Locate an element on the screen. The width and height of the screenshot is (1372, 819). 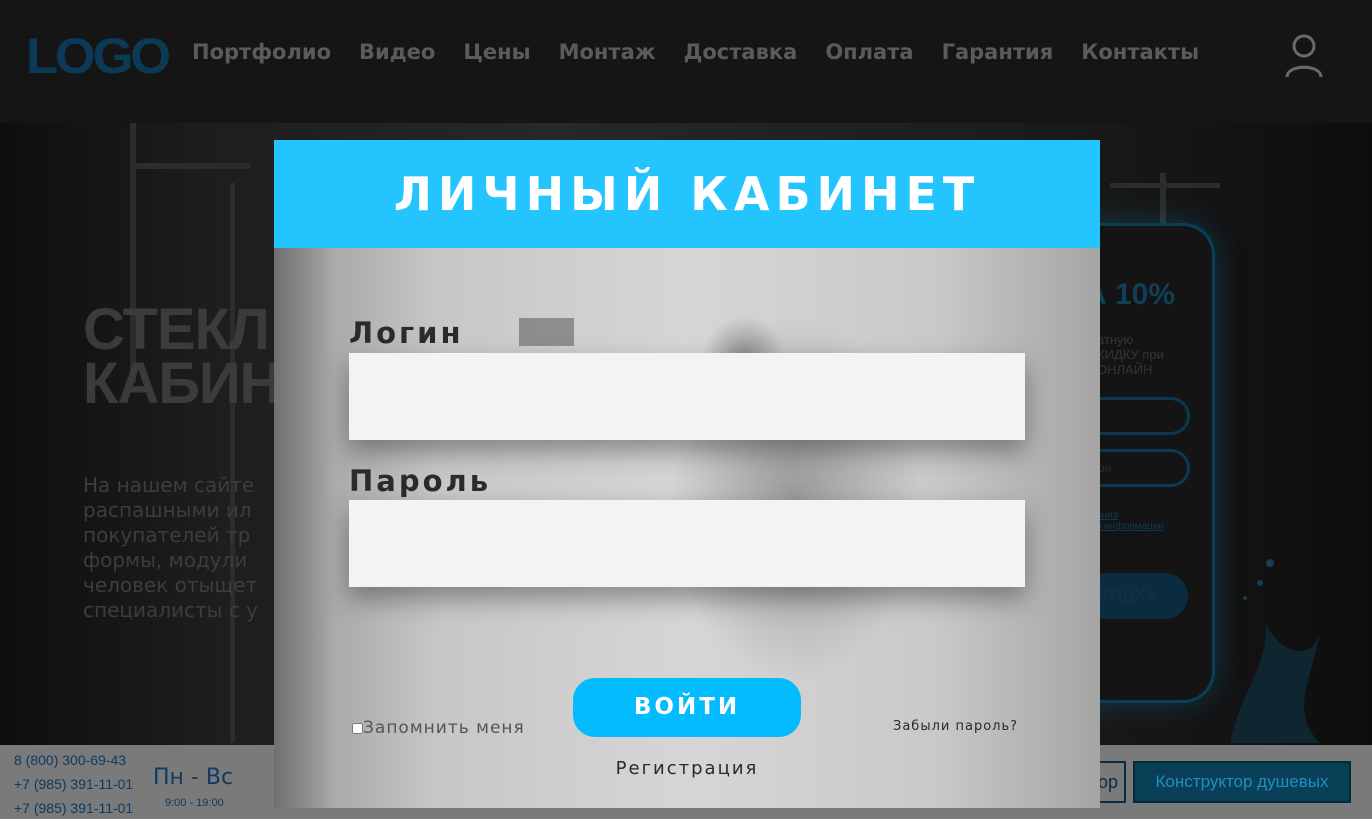
remember-me-checkbox is located at coordinates (357, 728).